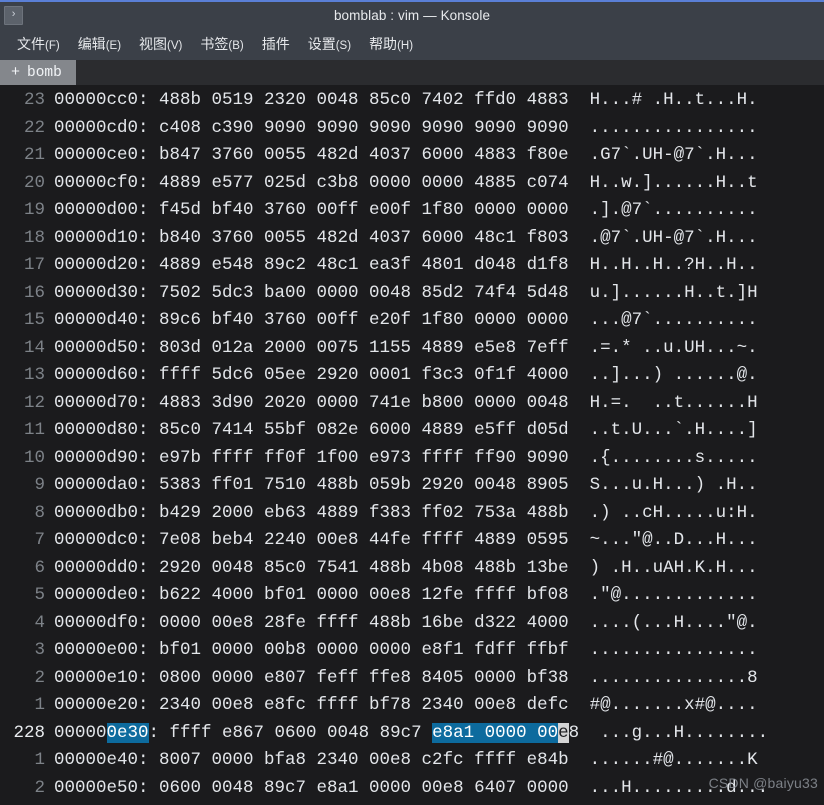  I want to click on hexdump-ascii: ......#@.......K, so click(663, 760).